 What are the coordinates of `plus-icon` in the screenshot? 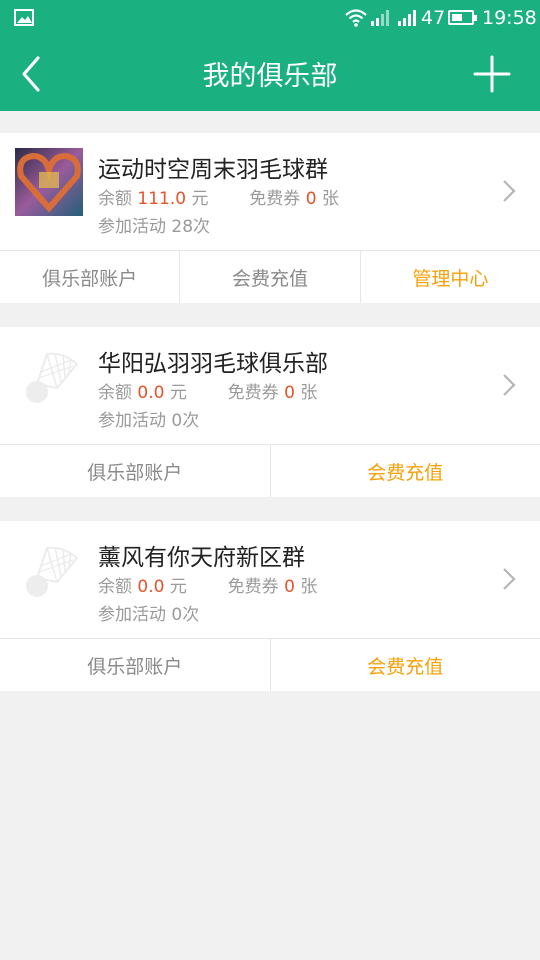 It's located at (492, 74).